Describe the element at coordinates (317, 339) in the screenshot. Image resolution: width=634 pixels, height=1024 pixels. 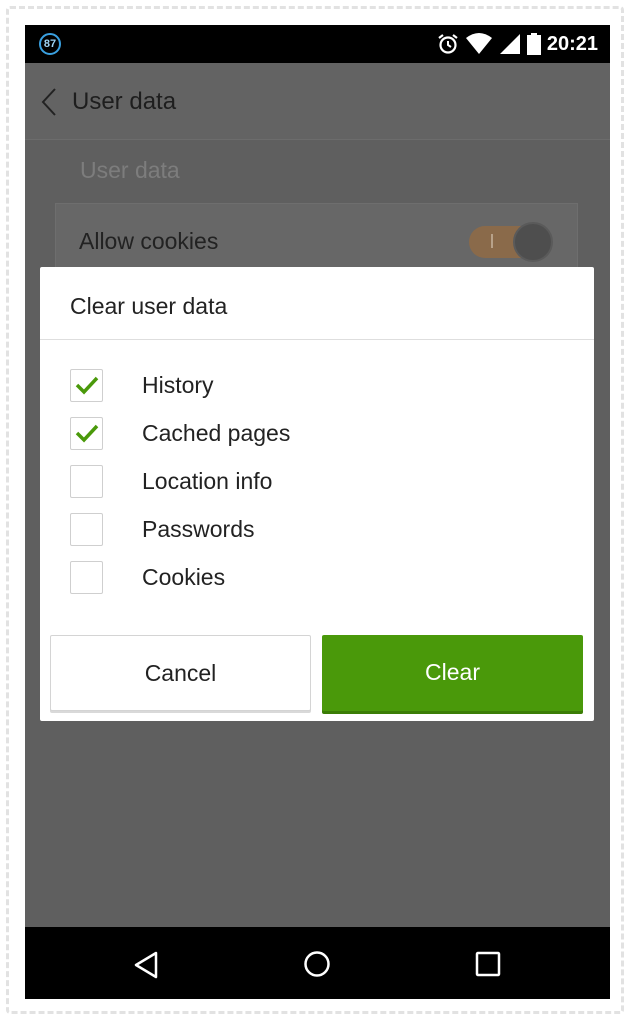
I see `dialog-divider` at that location.